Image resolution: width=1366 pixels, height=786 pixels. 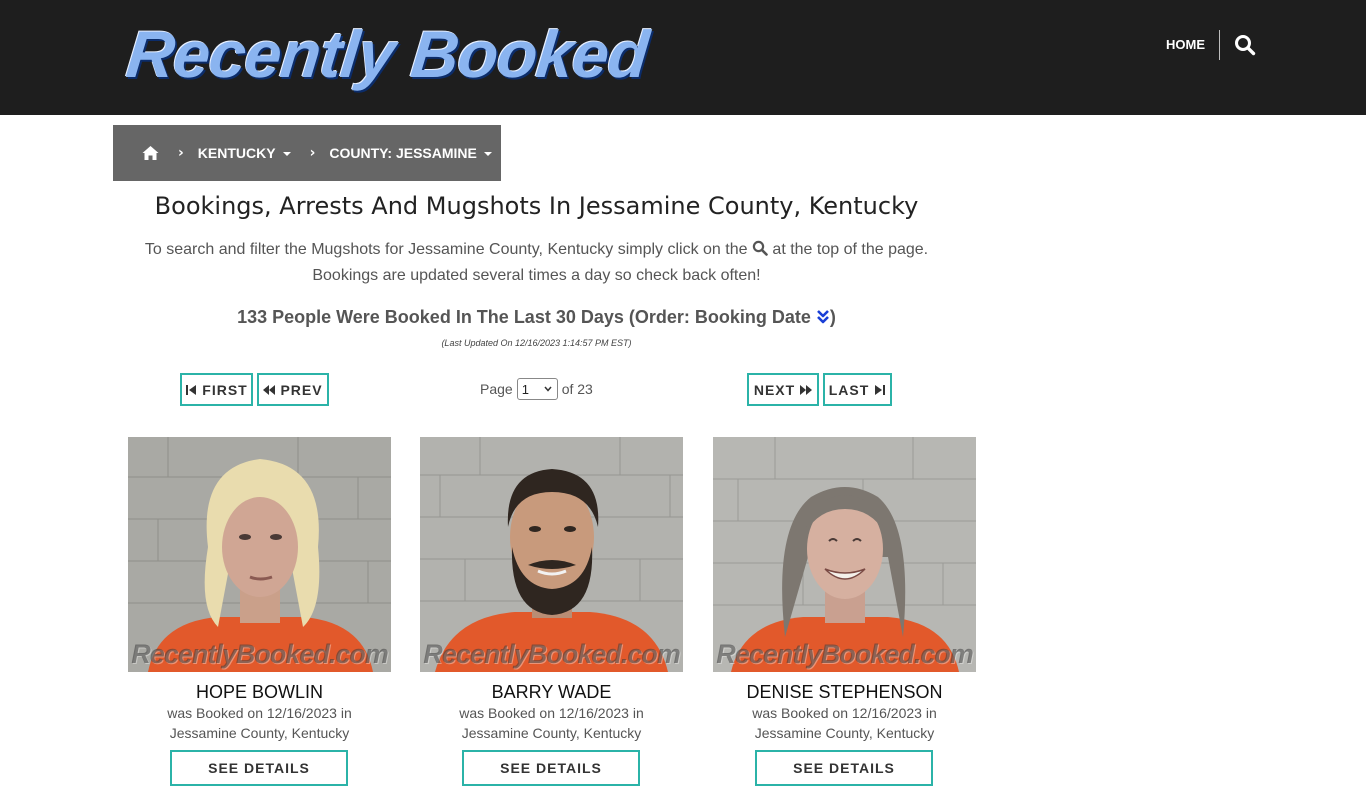 I want to click on site-header: Recently Booked HOME, so click(x=683, y=57).